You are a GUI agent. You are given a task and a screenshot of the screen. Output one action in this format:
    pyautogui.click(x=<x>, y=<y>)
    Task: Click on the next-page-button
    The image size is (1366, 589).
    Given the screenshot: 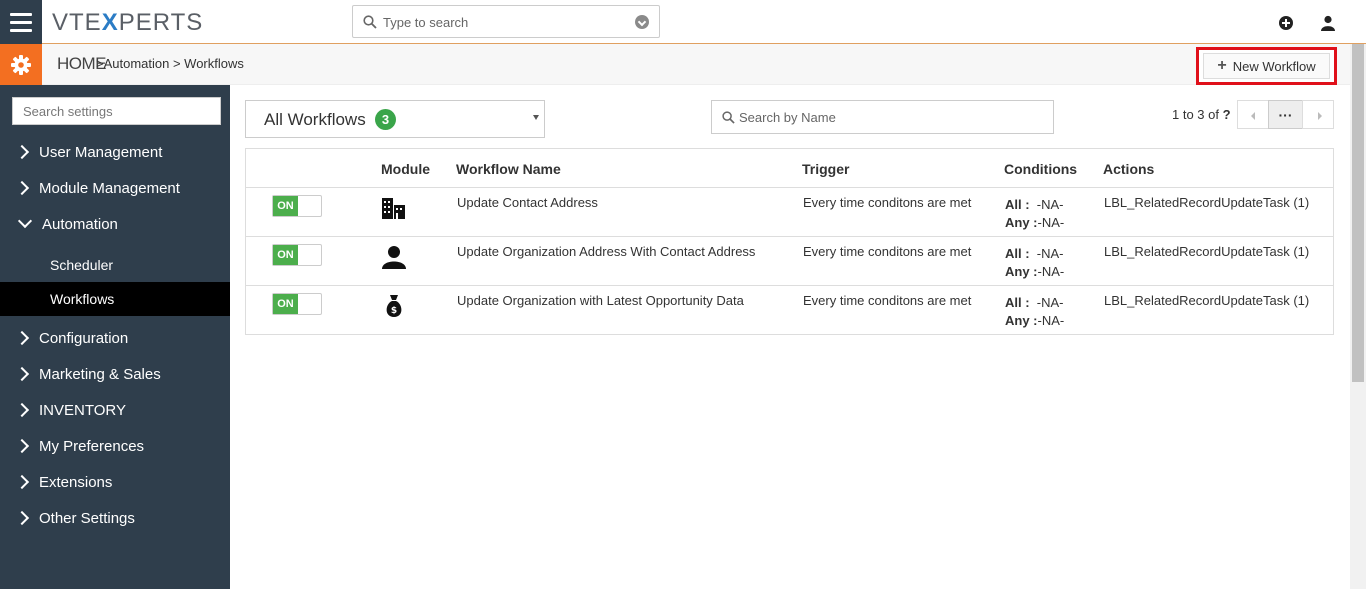 What is the action you would take?
    pyautogui.click(x=1318, y=114)
    